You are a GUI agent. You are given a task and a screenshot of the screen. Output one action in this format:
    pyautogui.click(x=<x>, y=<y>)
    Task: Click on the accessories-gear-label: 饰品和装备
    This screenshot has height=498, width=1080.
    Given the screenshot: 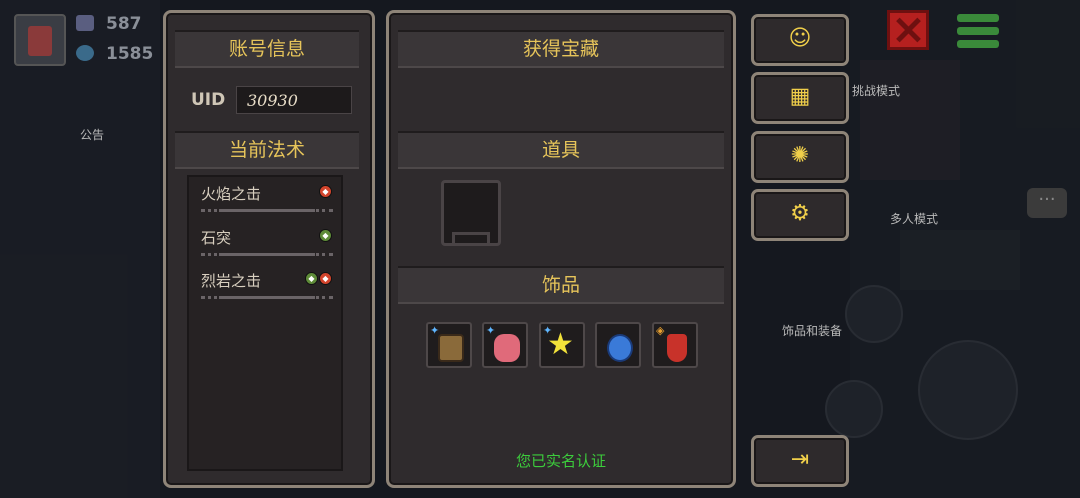 What is the action you would take?
    pyautogui.click(x=812, y=330)
    